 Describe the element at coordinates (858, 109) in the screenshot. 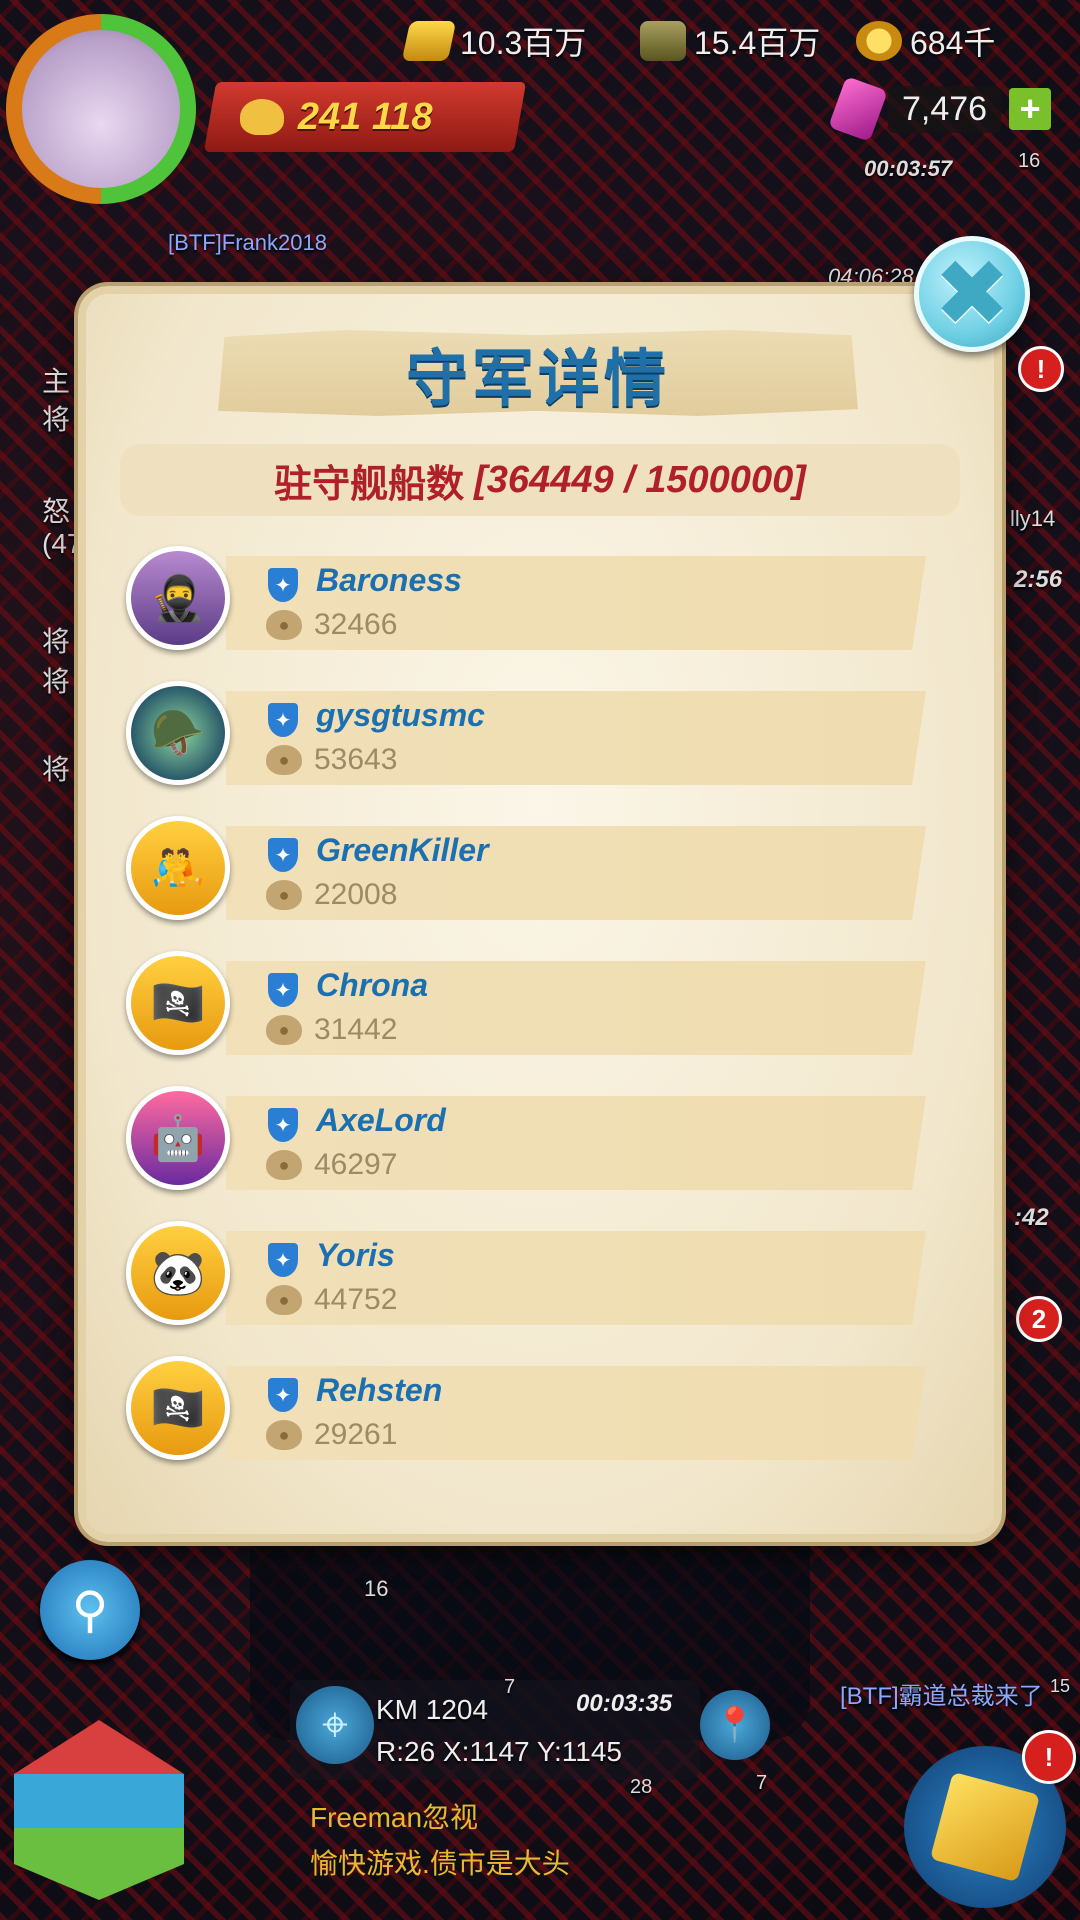

I see `gem-icon` at that location.